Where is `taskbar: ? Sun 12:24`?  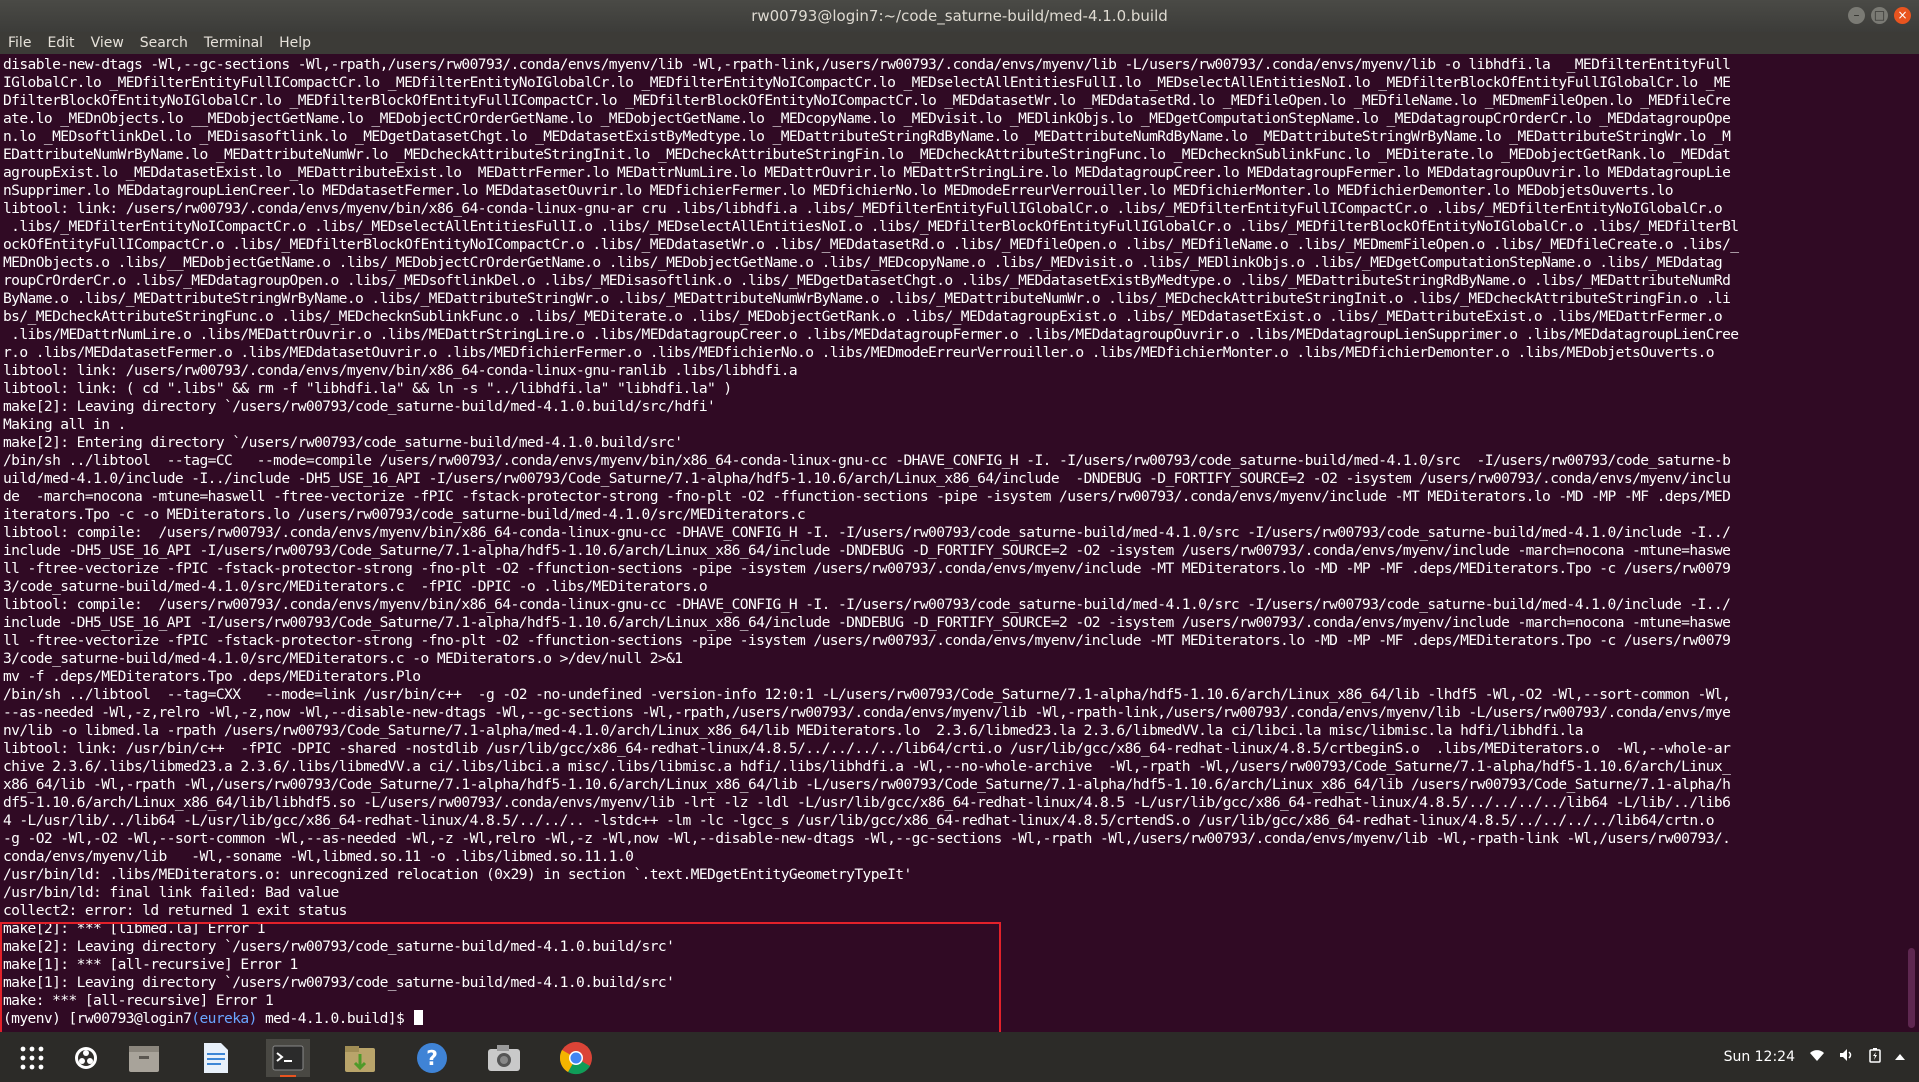
taskbar: ? Sun 12:24 is located at coordinates (959, 1057).